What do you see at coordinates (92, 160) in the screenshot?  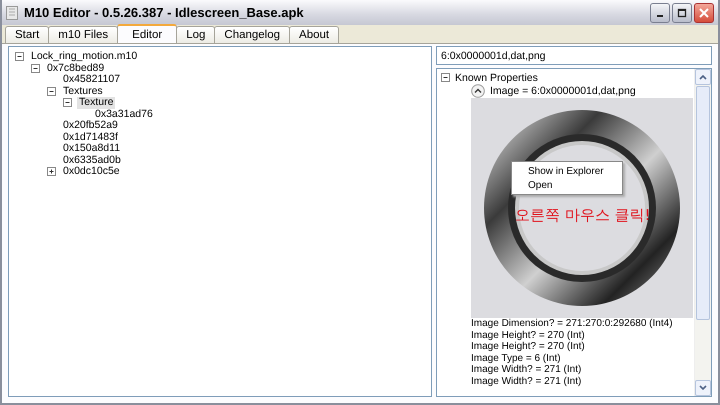 I see `tree-item: 0x6335ad0b` at bounding box center [92, 160].